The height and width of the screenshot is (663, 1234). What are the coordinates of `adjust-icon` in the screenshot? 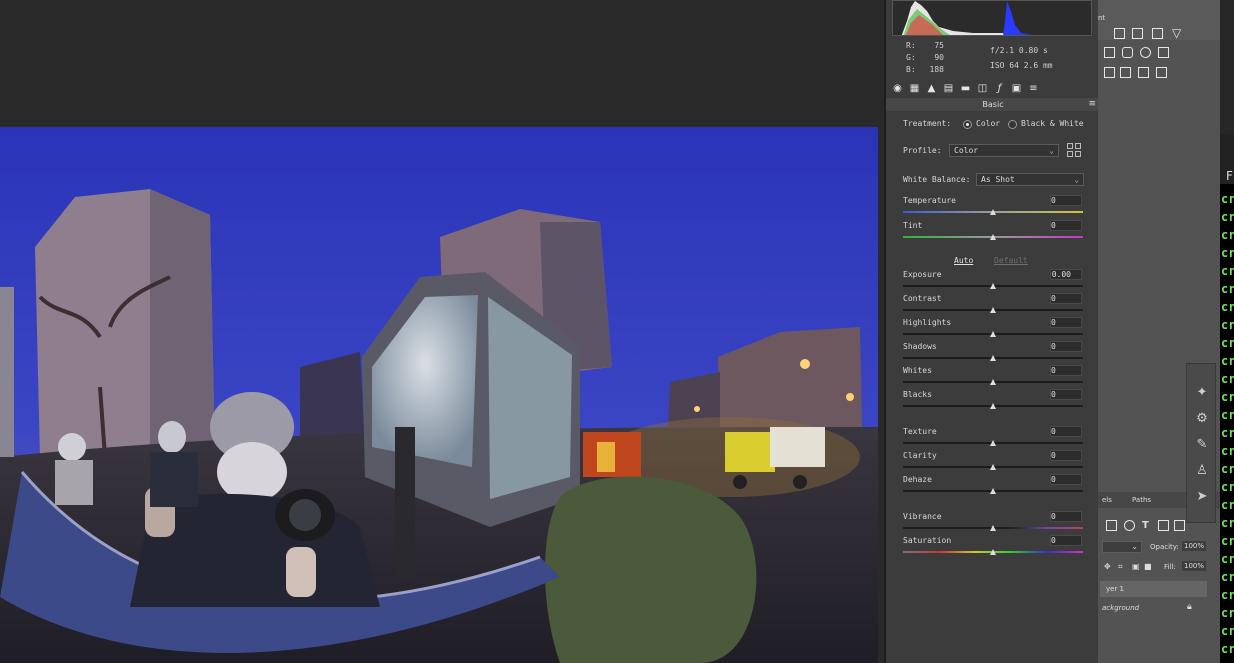 It's located at (1129, 525).